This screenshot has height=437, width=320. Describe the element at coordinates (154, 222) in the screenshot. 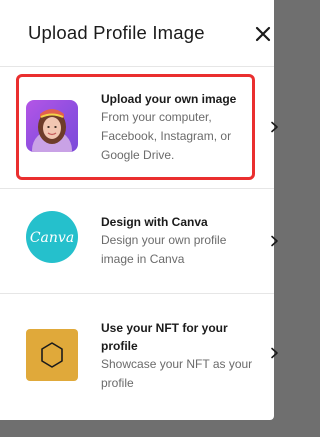

I see `option-title: Design with Canva` at that location.